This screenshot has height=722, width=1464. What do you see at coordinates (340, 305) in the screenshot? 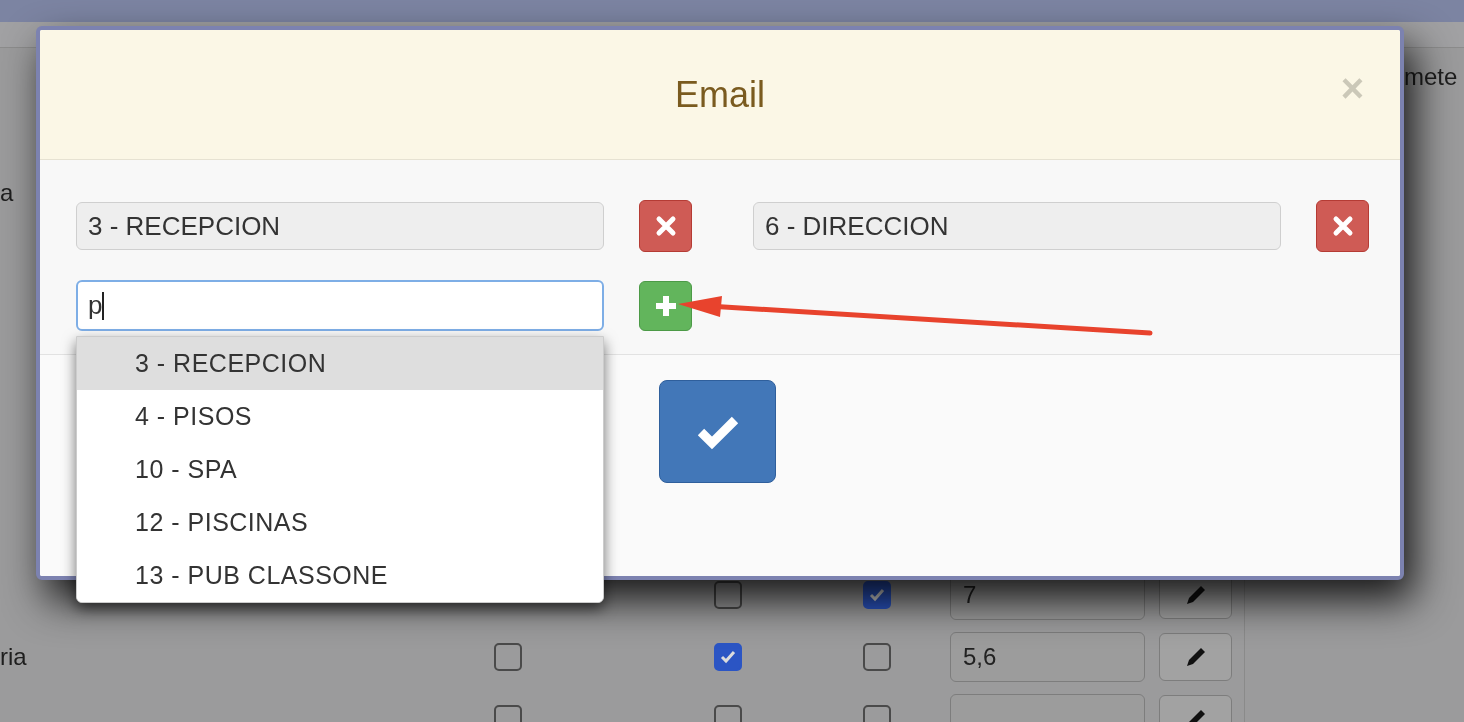
I see `recipient-input: p` at bounding box center [340, 305].